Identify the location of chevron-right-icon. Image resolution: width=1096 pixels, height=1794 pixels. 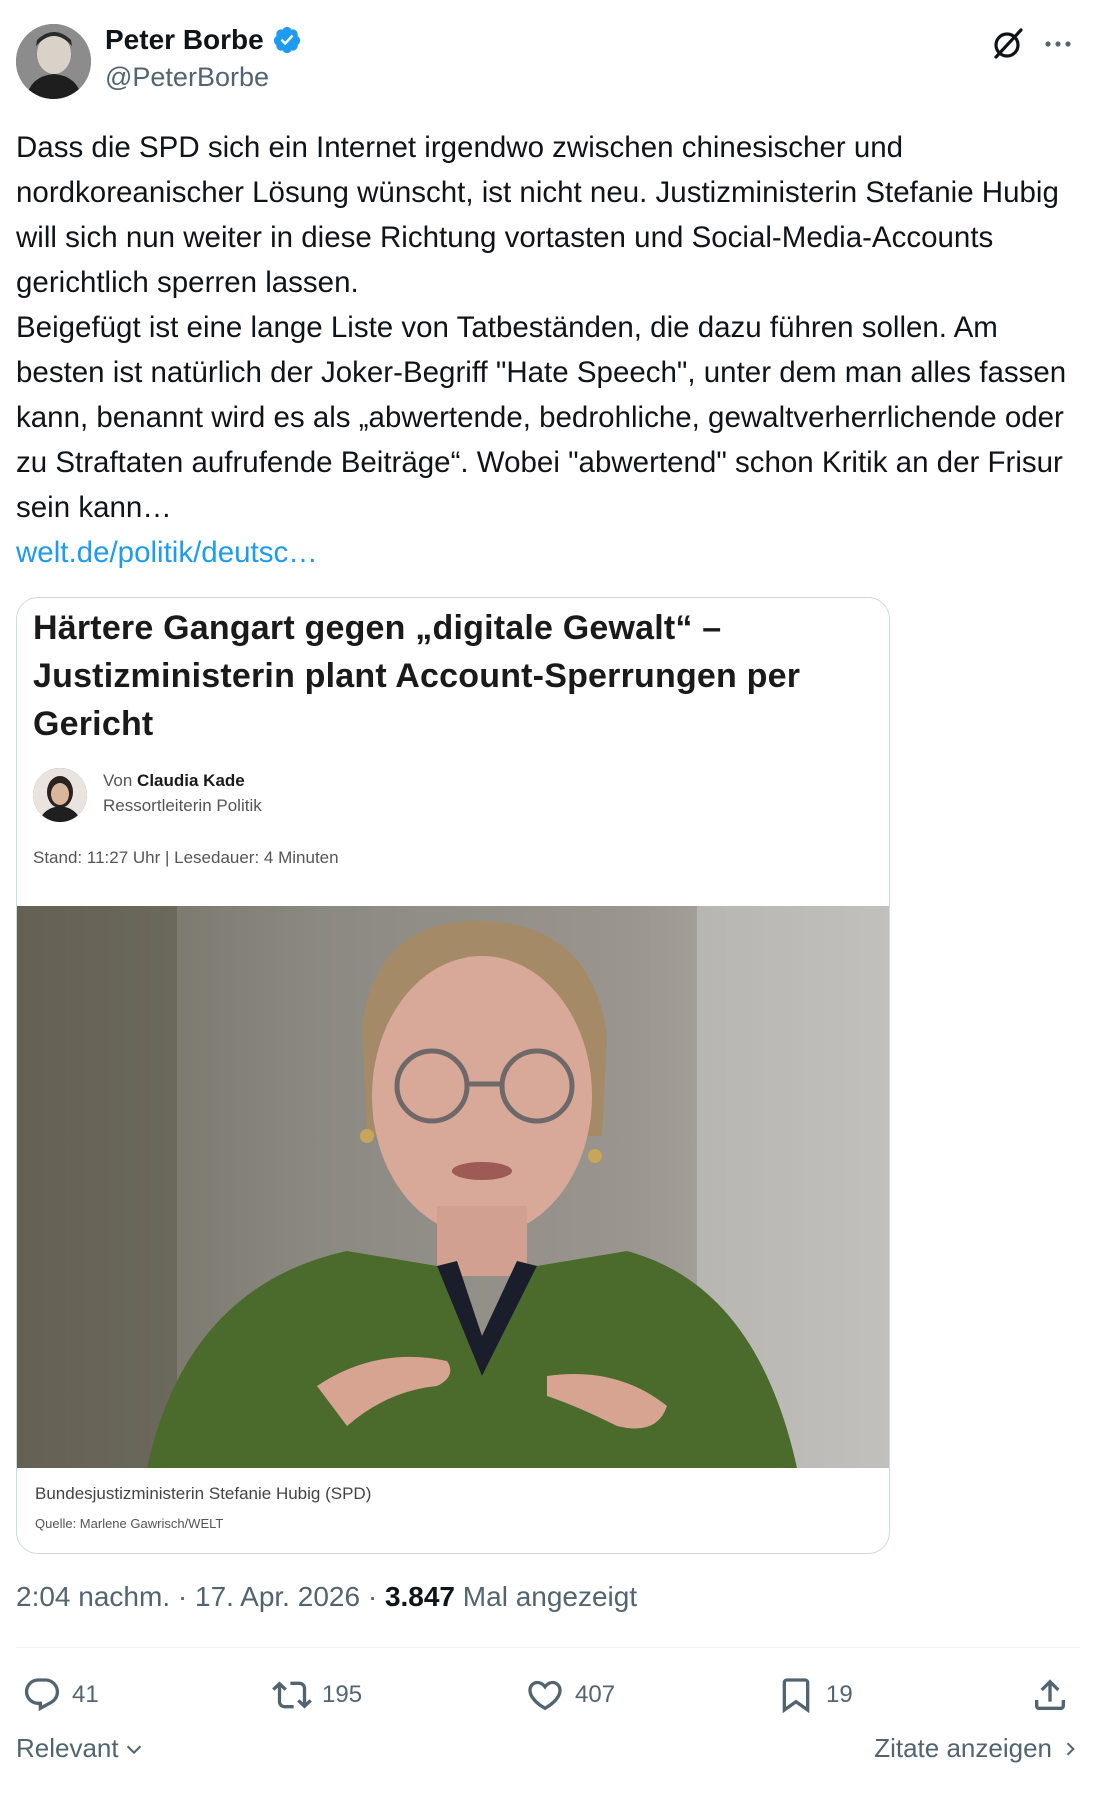
(1070, 1748).